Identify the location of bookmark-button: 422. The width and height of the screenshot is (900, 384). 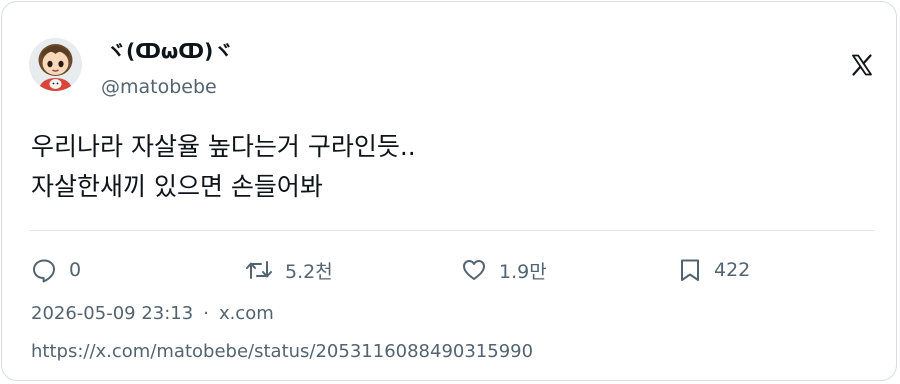
(714, 270).